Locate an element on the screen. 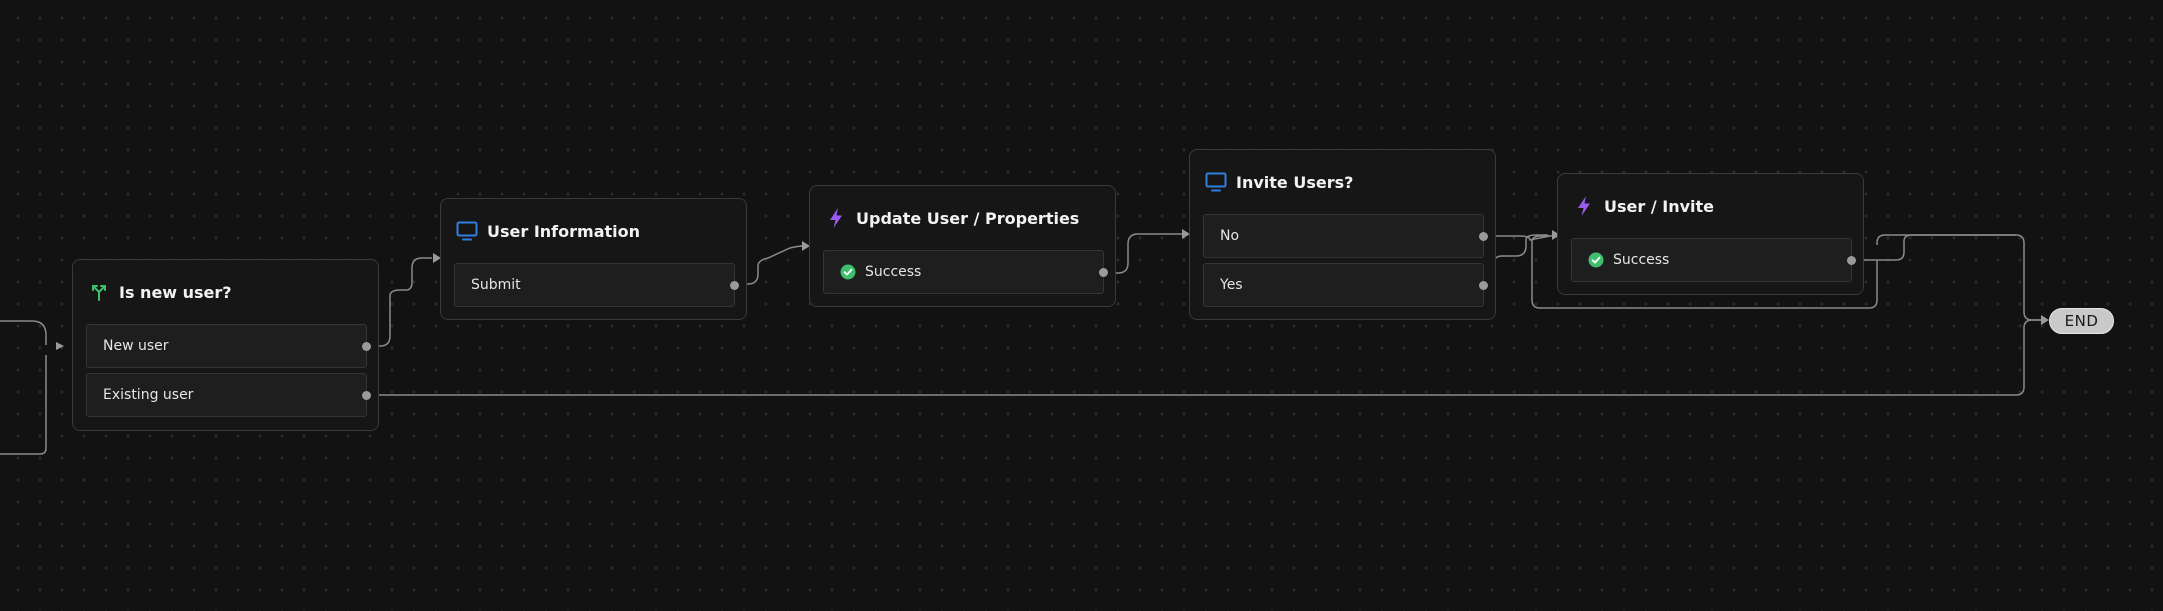 The width and height of the screenshot is (2163, 611). port-label: New user is located at coordinates (136, 346).